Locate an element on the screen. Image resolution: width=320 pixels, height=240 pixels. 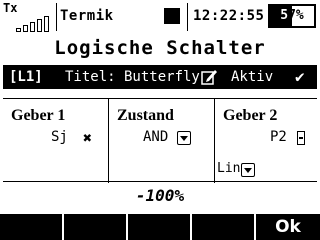
status-text: Aktiv is located at coordinates (252, 77).